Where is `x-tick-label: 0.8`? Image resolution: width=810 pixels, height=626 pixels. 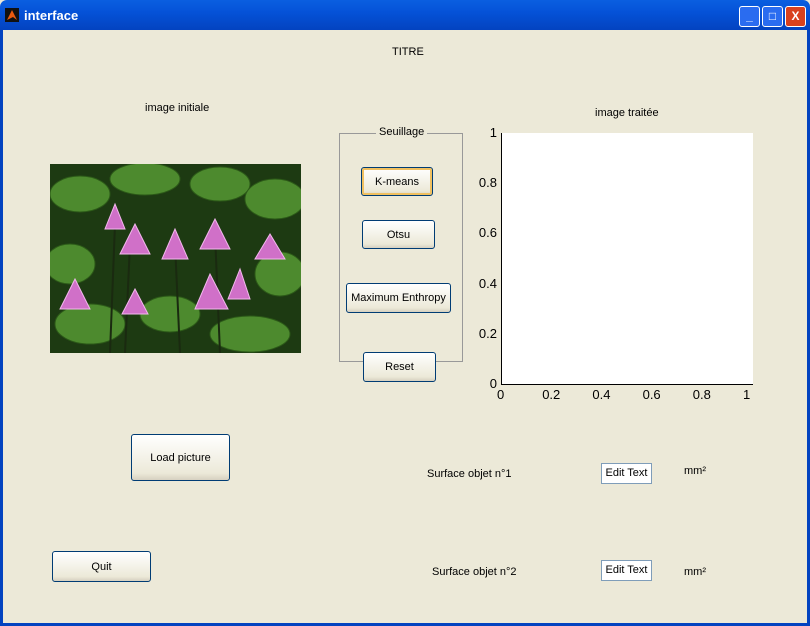
x-tick-label: 0.8 is located at coordinates (701, 394).